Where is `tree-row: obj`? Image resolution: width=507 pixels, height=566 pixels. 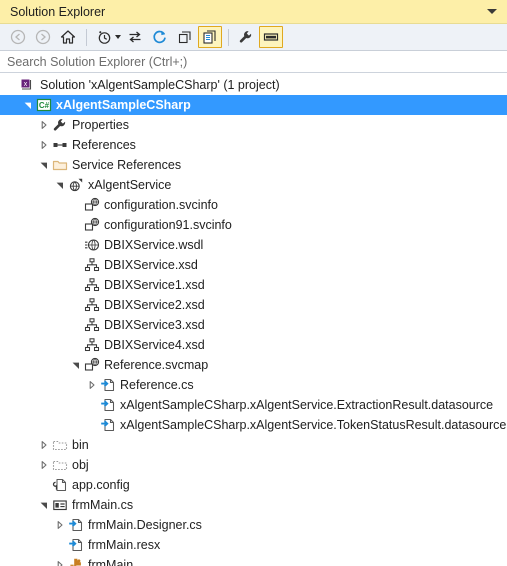
tree-row: obj is located at coordinates (253, 465).